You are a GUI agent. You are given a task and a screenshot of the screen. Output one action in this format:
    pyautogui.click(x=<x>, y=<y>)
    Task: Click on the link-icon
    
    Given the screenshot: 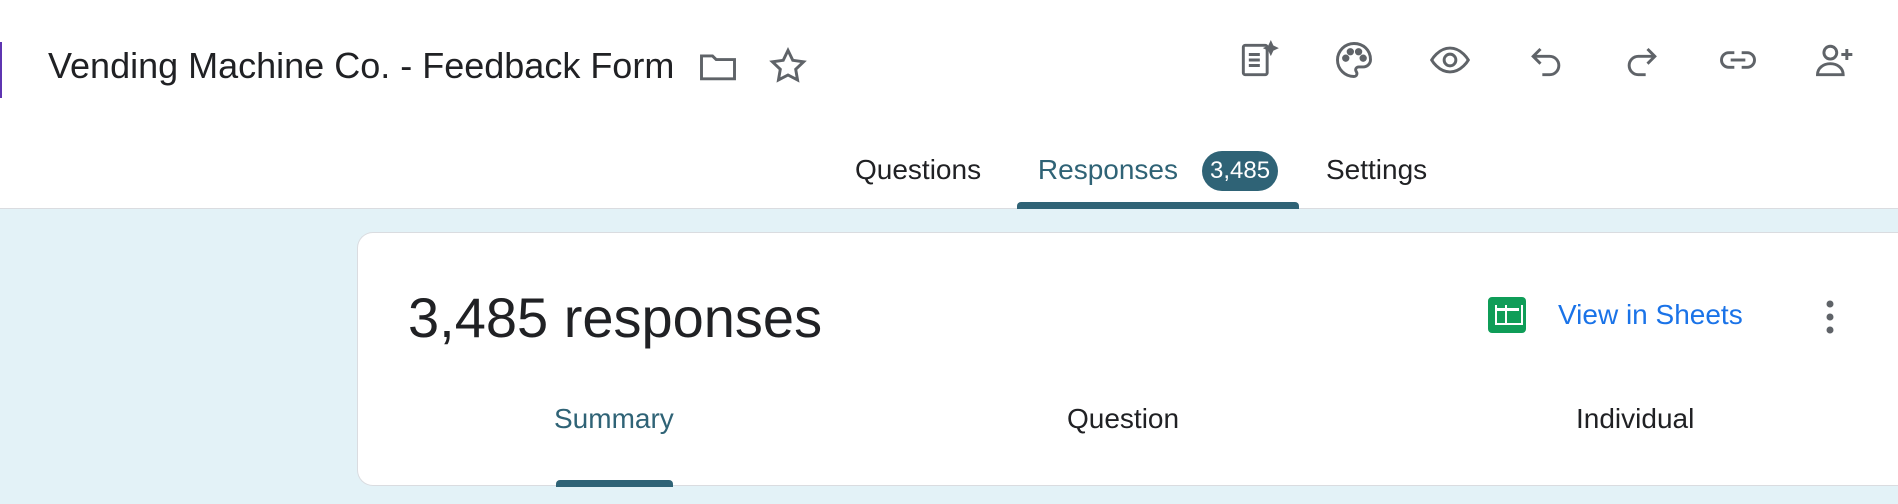 What is the action you would take?
    pyautogui.click(x=1738, y=60)
    